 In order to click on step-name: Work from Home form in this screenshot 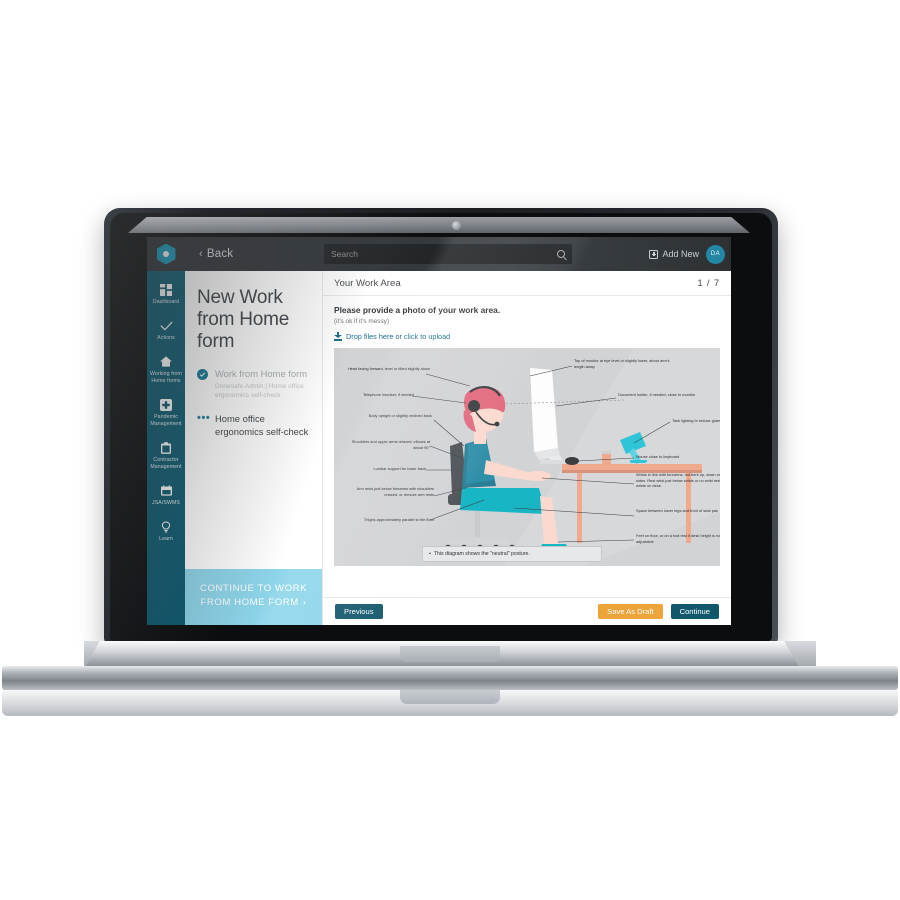, I will do `click(261, 373)`.